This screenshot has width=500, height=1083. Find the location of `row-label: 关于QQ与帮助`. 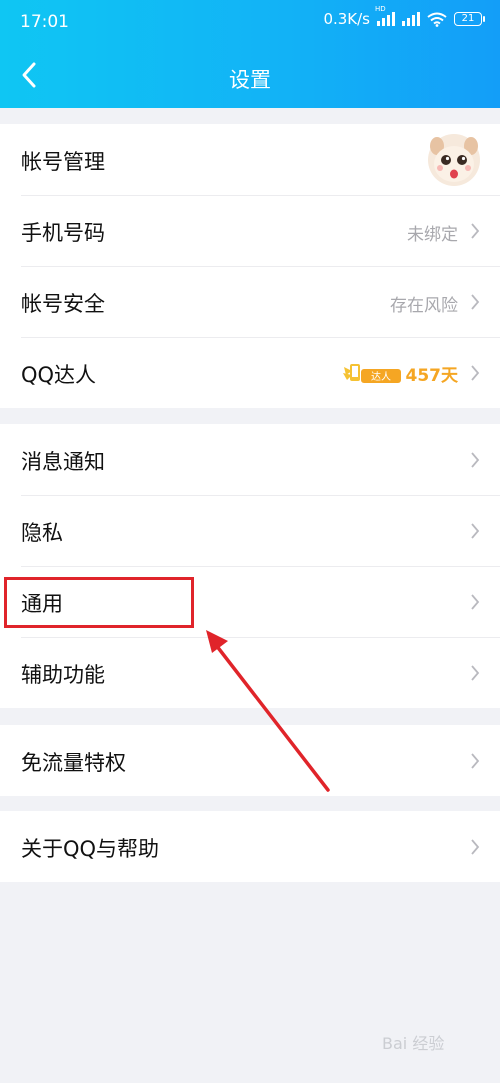

row-label: 关于QQ与帮助 is located at coordinates (90, 849).